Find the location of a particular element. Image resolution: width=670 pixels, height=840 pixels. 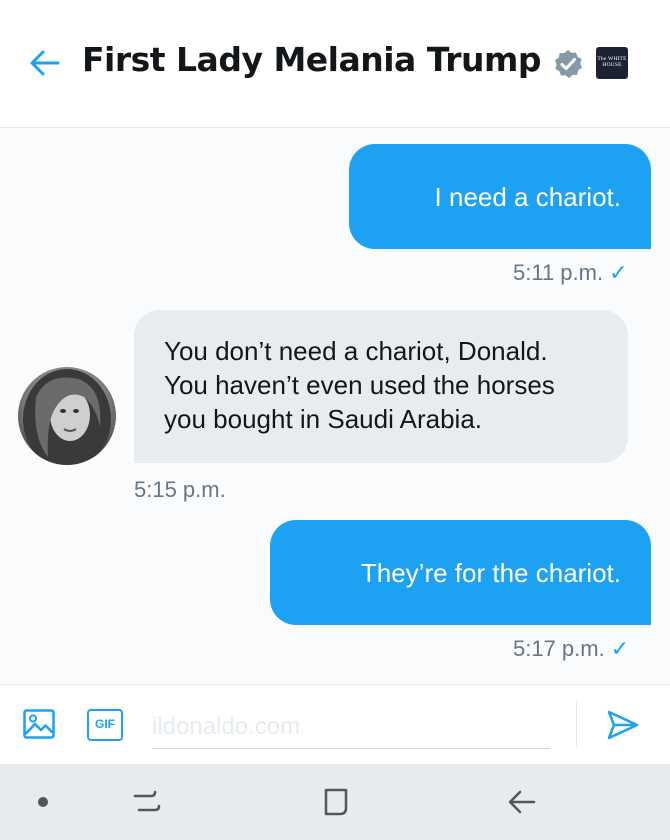

gif-button: GIF is located at coordinates (105, 725).